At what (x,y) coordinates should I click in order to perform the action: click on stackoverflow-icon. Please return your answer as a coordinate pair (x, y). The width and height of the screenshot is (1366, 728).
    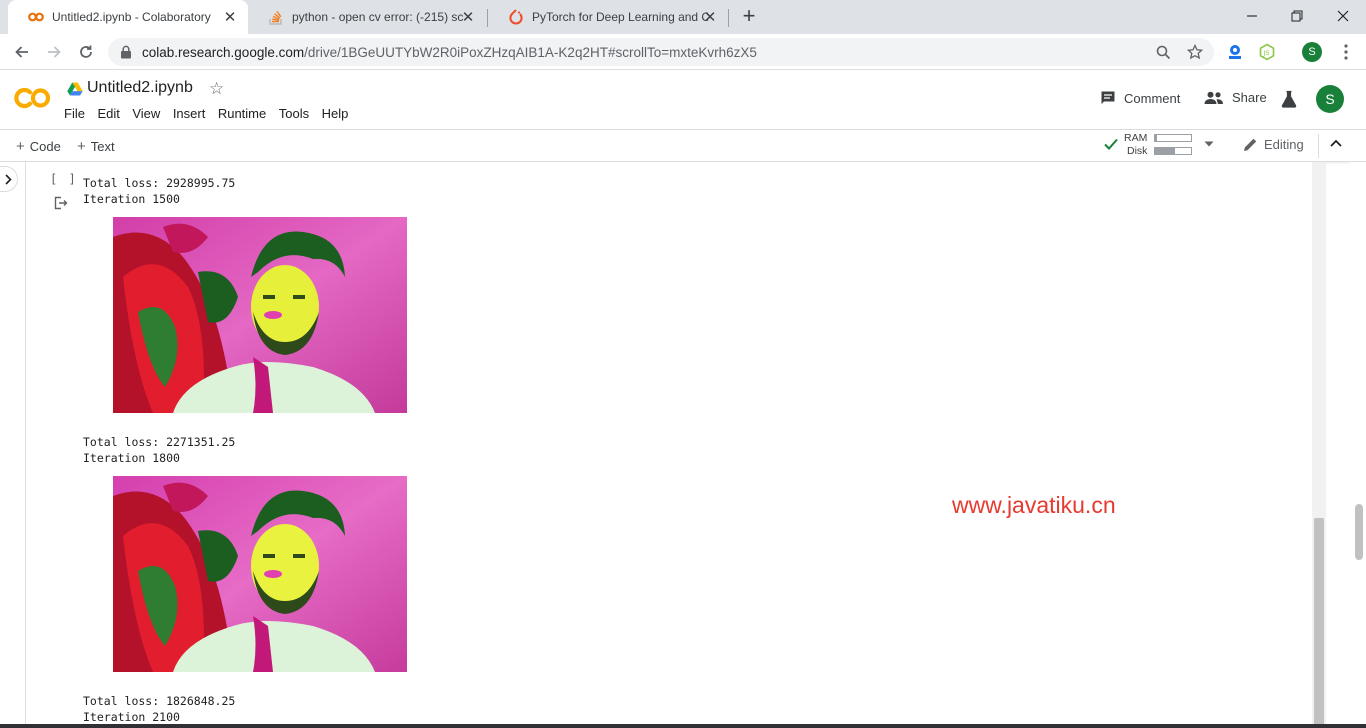
    Looking at the image, I should click on (276, 17).